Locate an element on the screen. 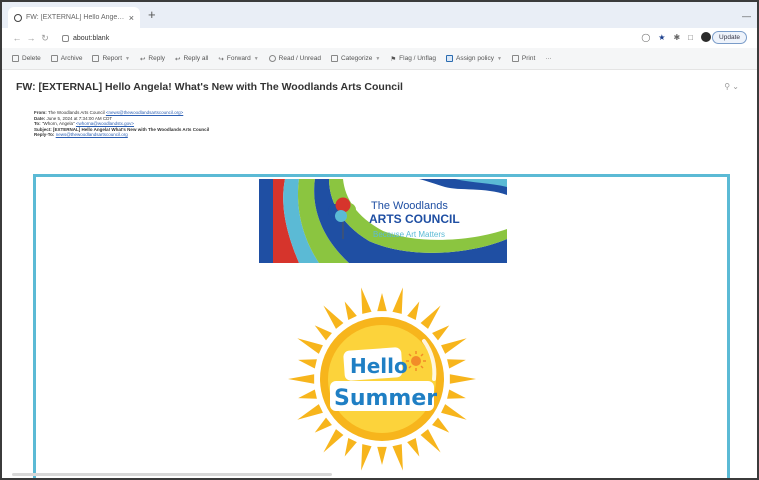 The width and height of the screenshot is (759, 480). report-button: Report ▼ is located at coordinates (111, 58).